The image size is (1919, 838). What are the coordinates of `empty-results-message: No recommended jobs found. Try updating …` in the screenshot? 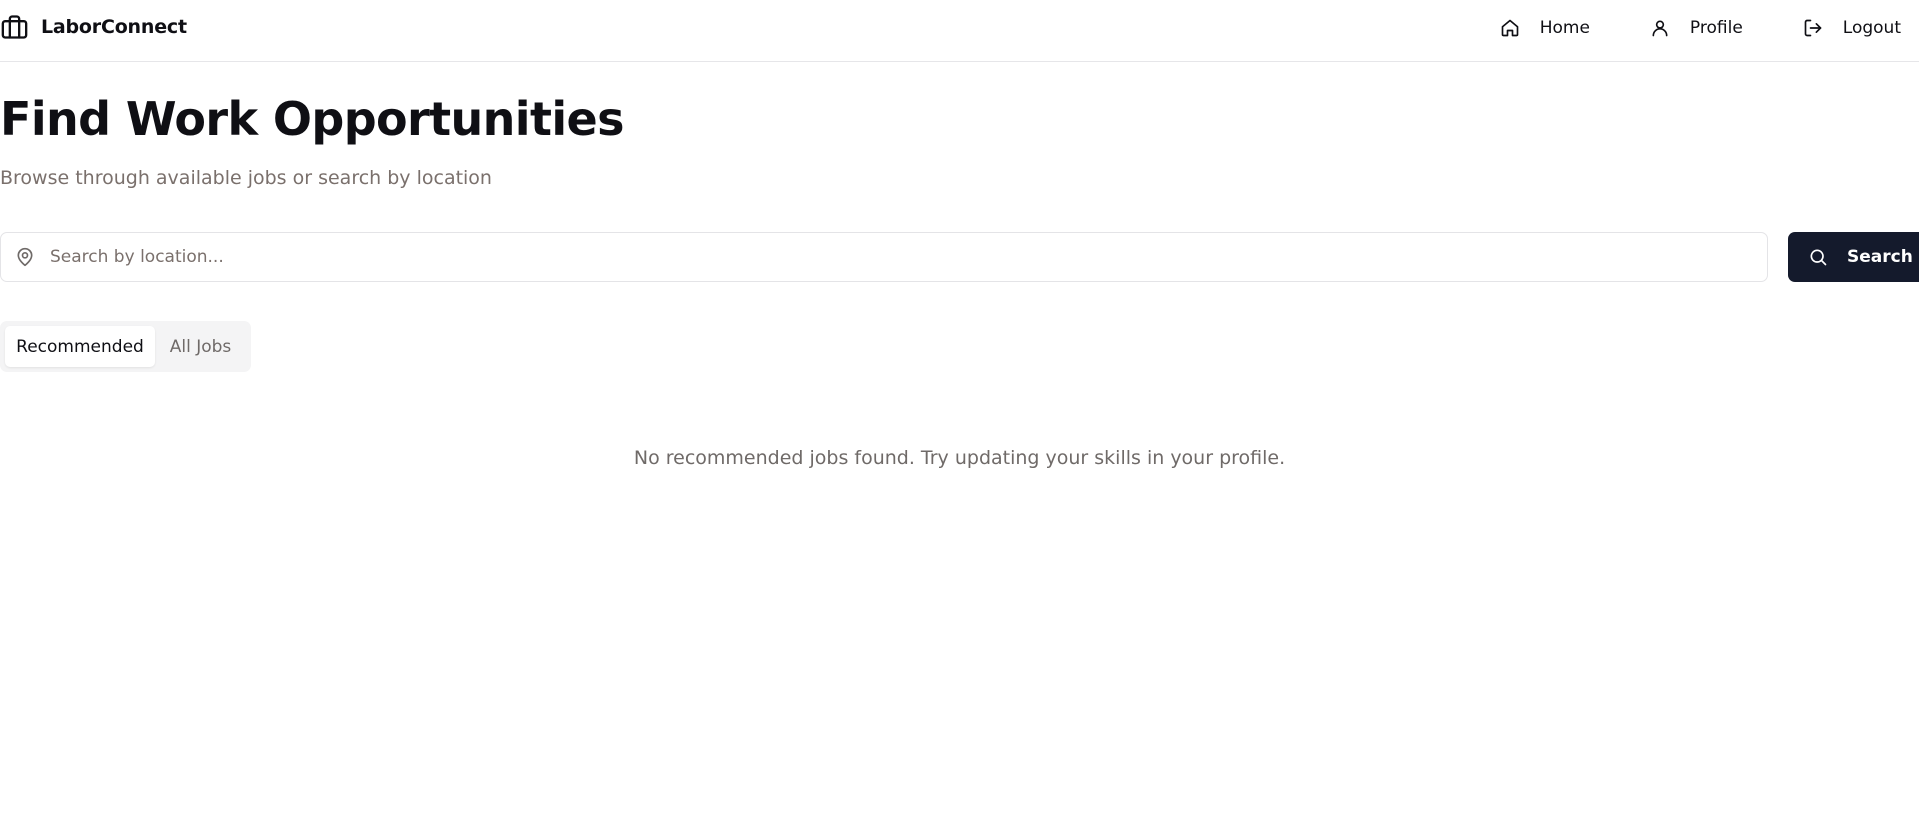 It's located at (959, 458).